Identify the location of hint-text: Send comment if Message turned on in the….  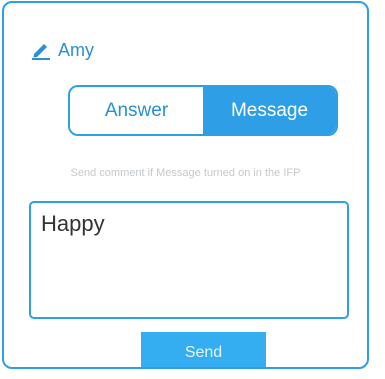
(185, 173).